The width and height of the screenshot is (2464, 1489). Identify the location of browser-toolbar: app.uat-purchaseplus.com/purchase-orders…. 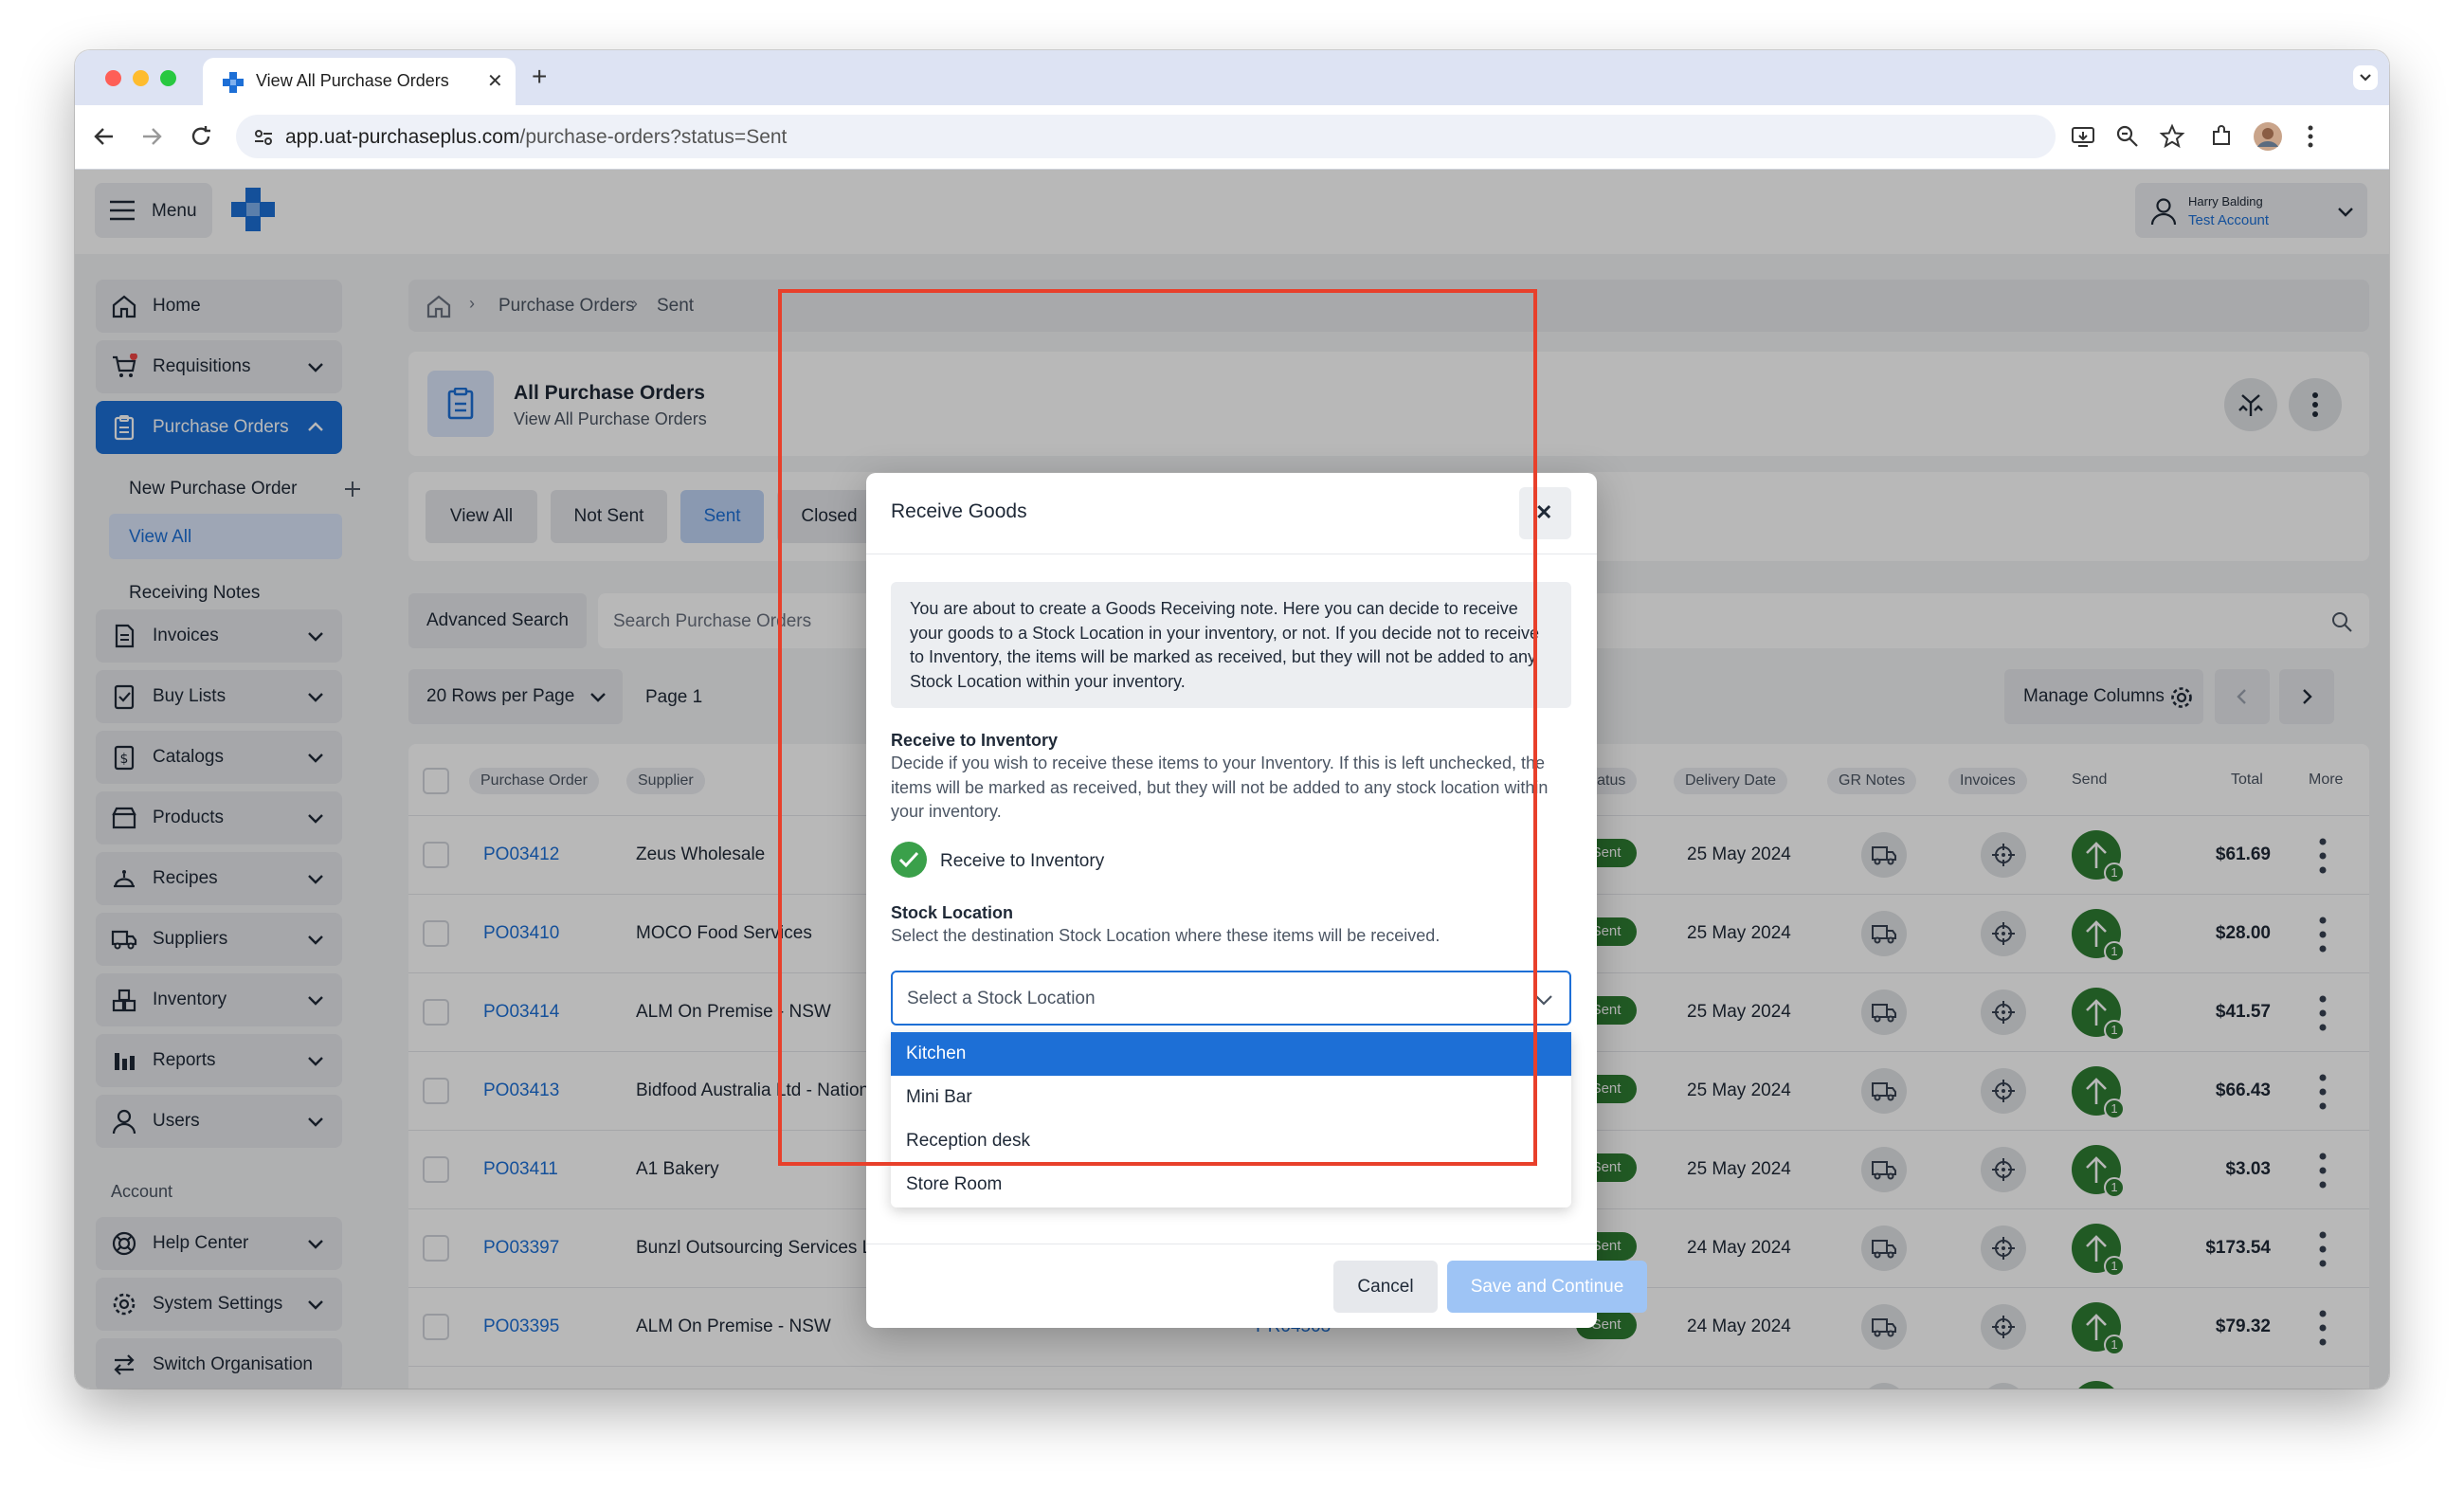
(1232, 137).